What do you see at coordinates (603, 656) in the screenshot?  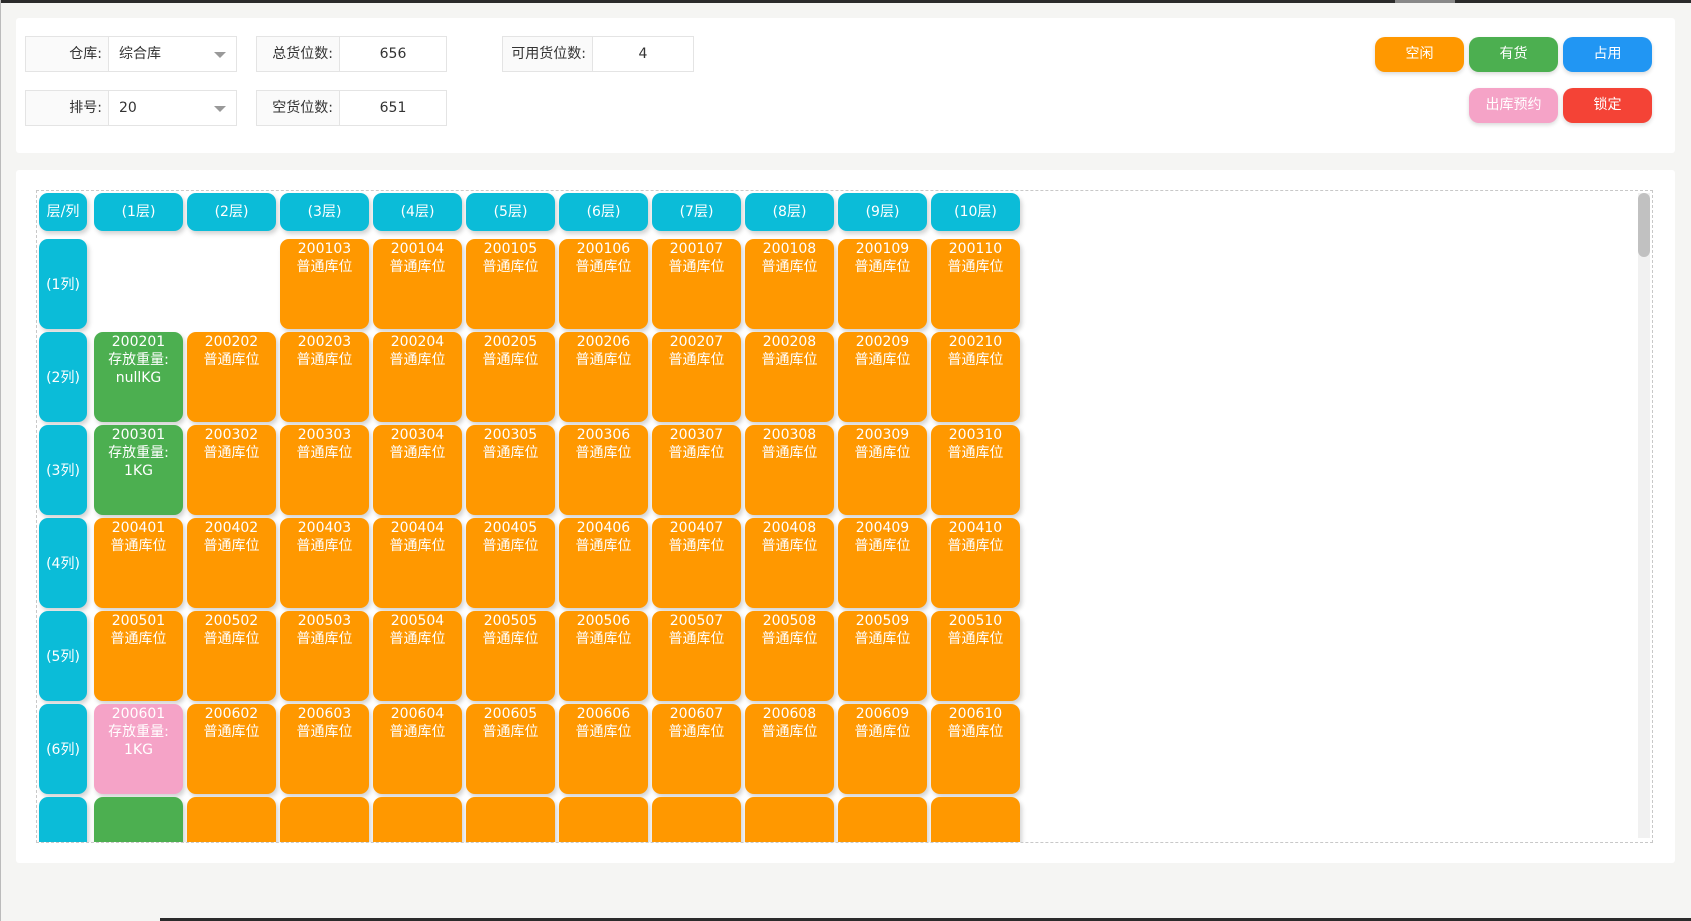 I see `storage-slot: 200506 普通库位` at bounding box center [603, 656].